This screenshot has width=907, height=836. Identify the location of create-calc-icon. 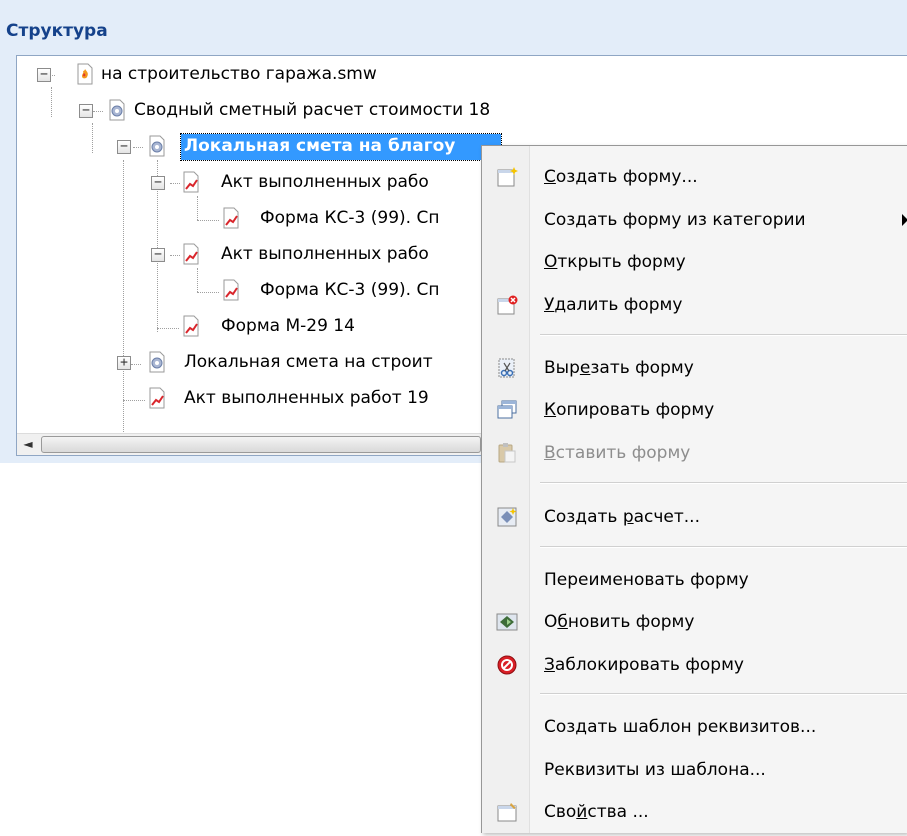
(507, 517).